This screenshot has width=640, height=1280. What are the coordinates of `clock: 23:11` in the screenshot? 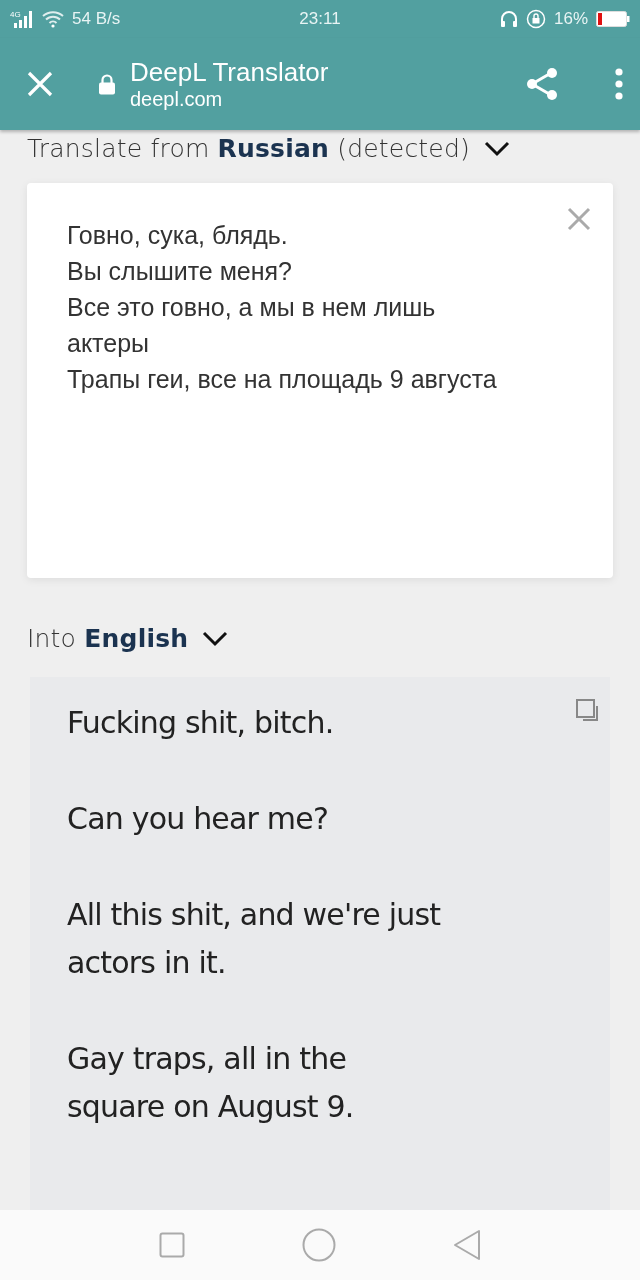 It's located at (320, 19).